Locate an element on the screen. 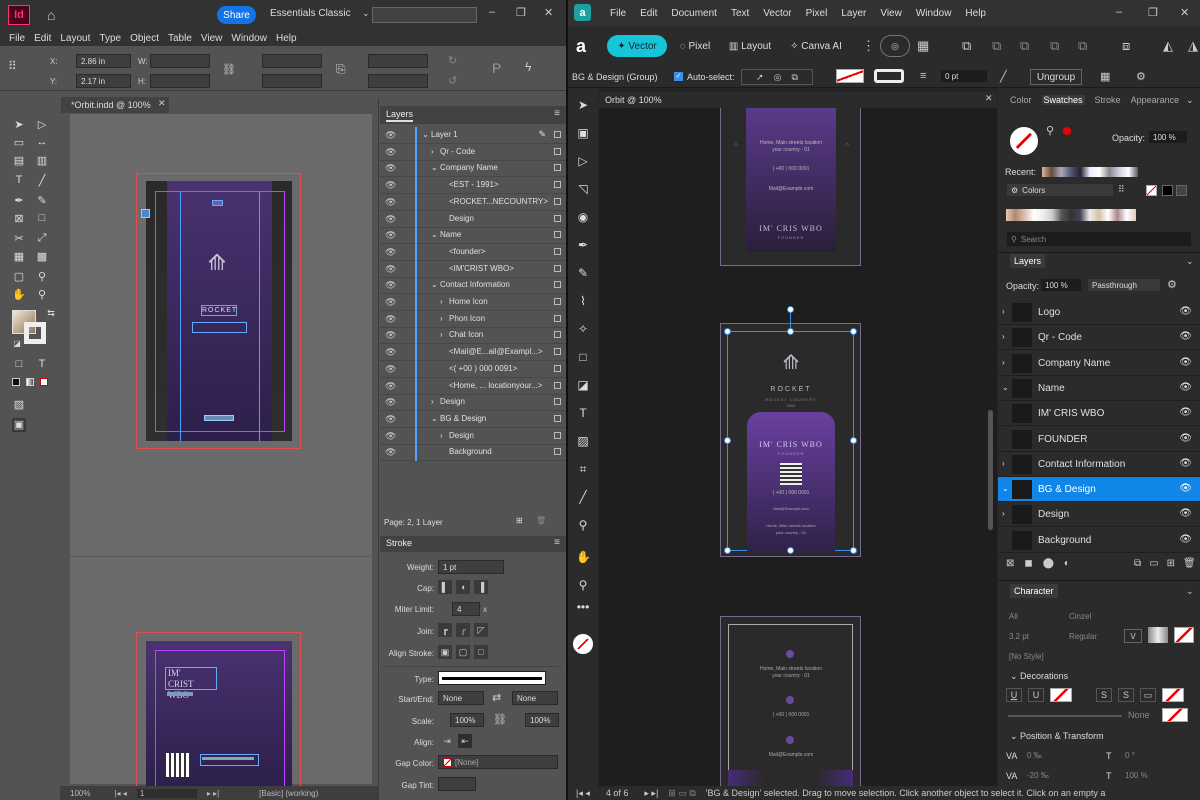  add-layer-icon: ⊞ is located at coordinates (1171, 563).